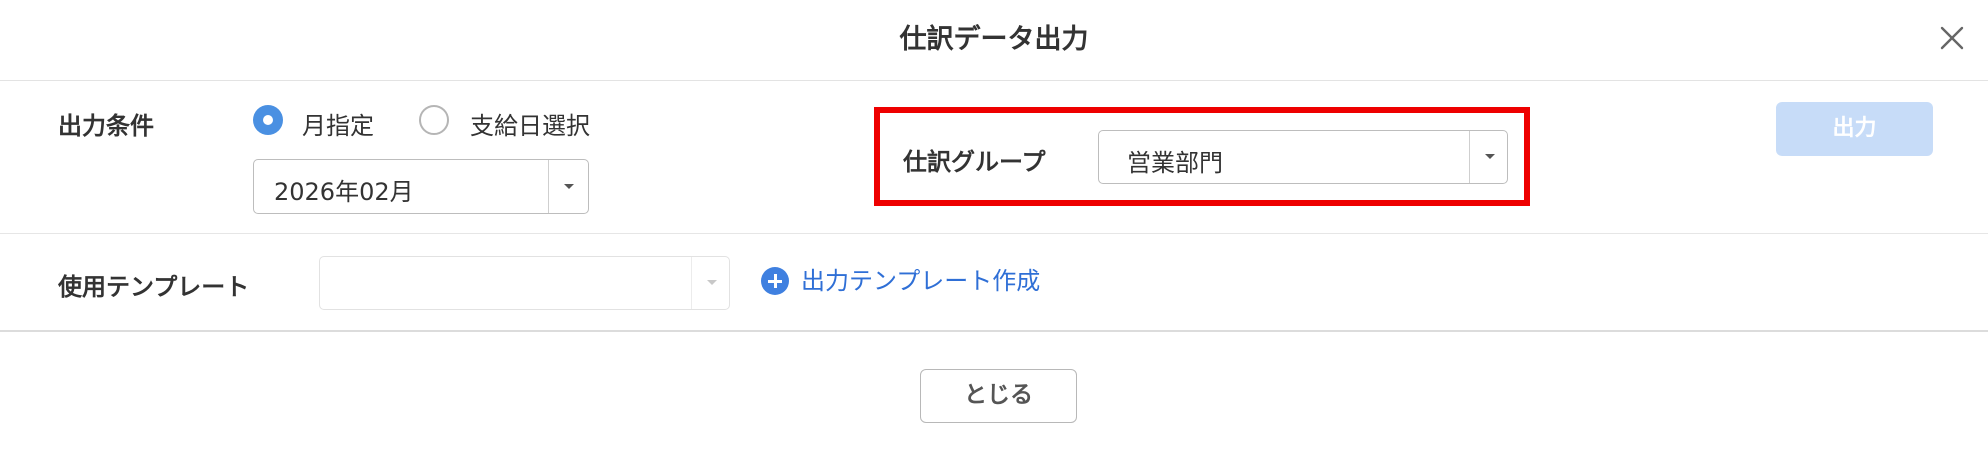  Describe the element at coordinates (154, 287) in the screenshot. I see `template-label: 使用テンプレート` at that location.